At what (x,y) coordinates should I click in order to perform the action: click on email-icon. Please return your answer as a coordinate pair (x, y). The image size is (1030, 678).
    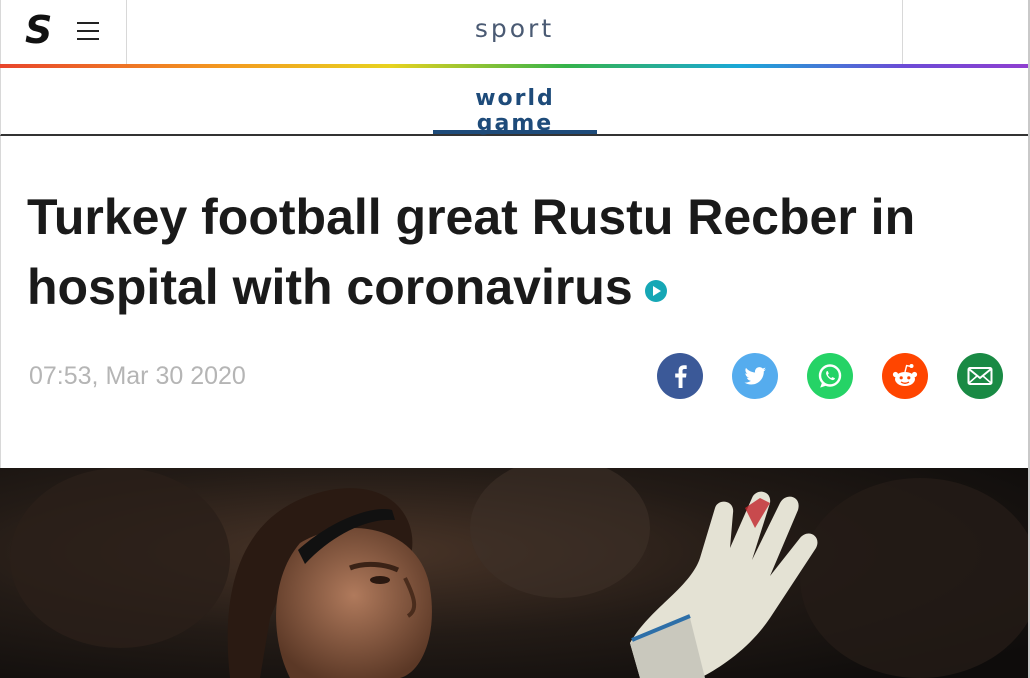
    Looking at the image, I should click on (980, 376).